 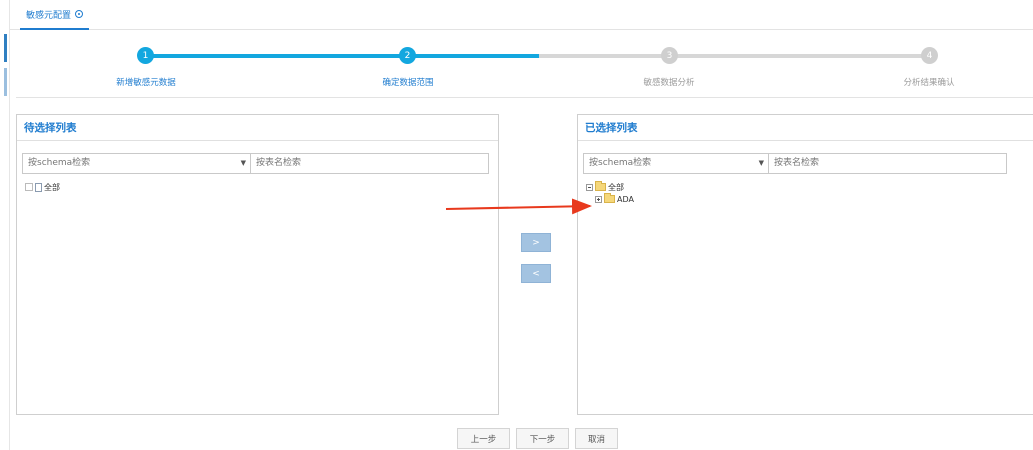 What do you see at coordinates (5, 225) in the screenshot?
I see `left-edge-strip` at bounding box center [5, 225].